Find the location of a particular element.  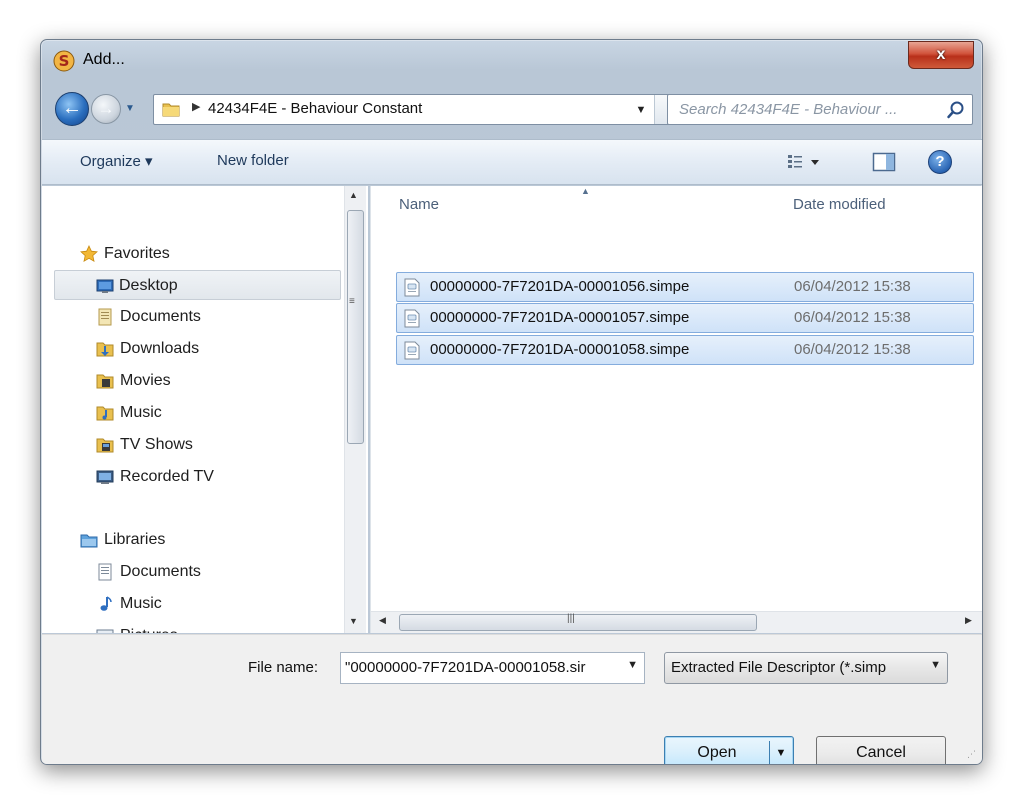

nav-item-movies: Movies is located at coordinates (206, 381).